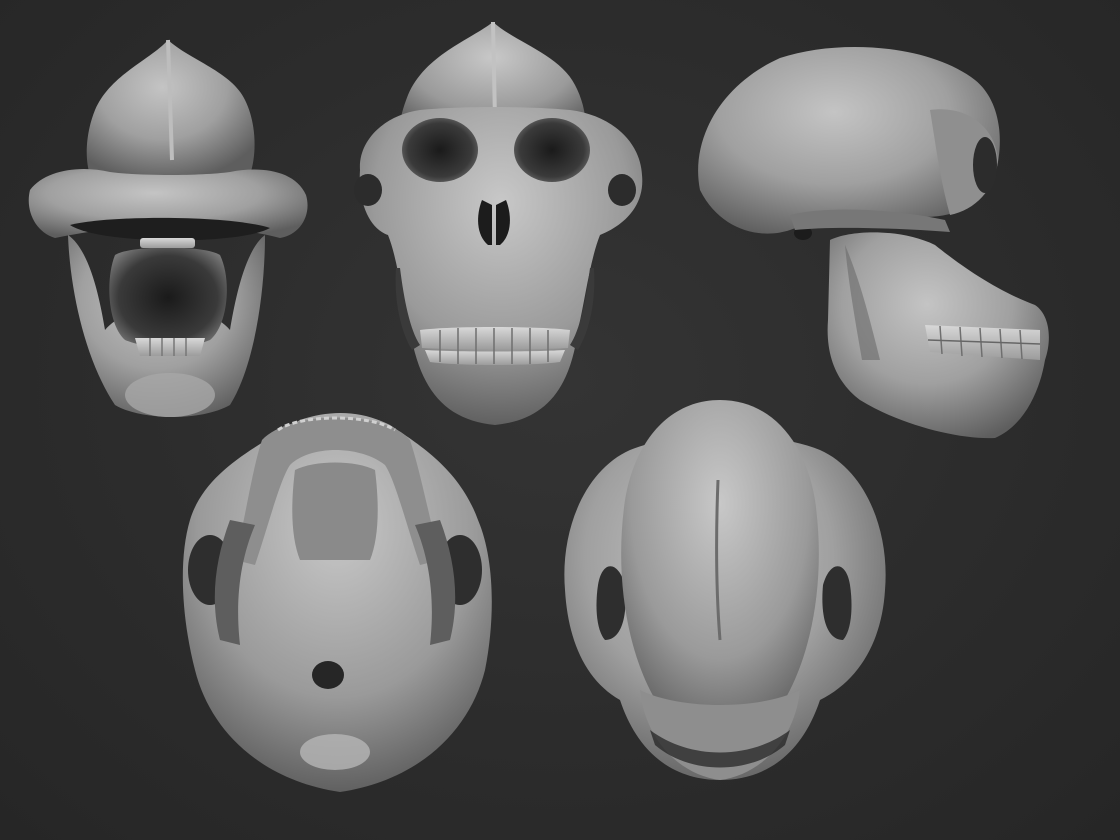 The width and height of the screenshot is (1120, 840). What do you see at coordinates (168, 228) in the screenshot?
I see `skull-view-front-open-jaw` at bounding box center [168, 228].